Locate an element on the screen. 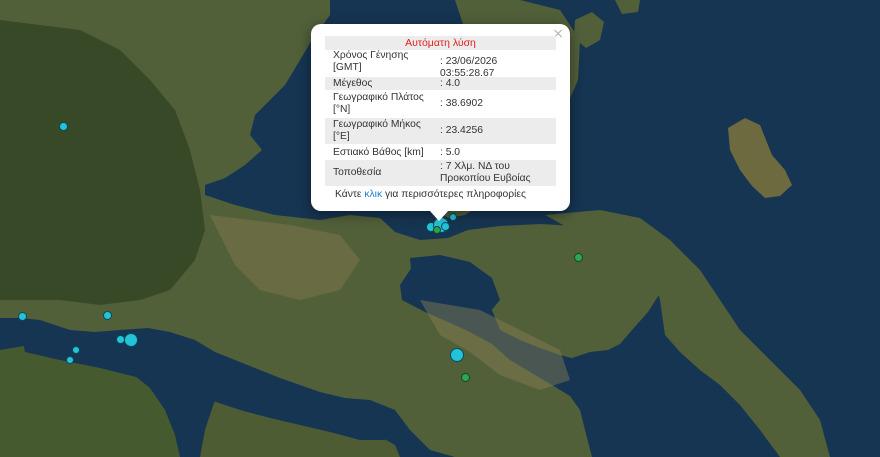 The width and height of the screenshot is (880, 457). info-row-longitude: Γεωγραφικό Μήκος [°E] : 23.4256 is located at coordinates (440, 131).